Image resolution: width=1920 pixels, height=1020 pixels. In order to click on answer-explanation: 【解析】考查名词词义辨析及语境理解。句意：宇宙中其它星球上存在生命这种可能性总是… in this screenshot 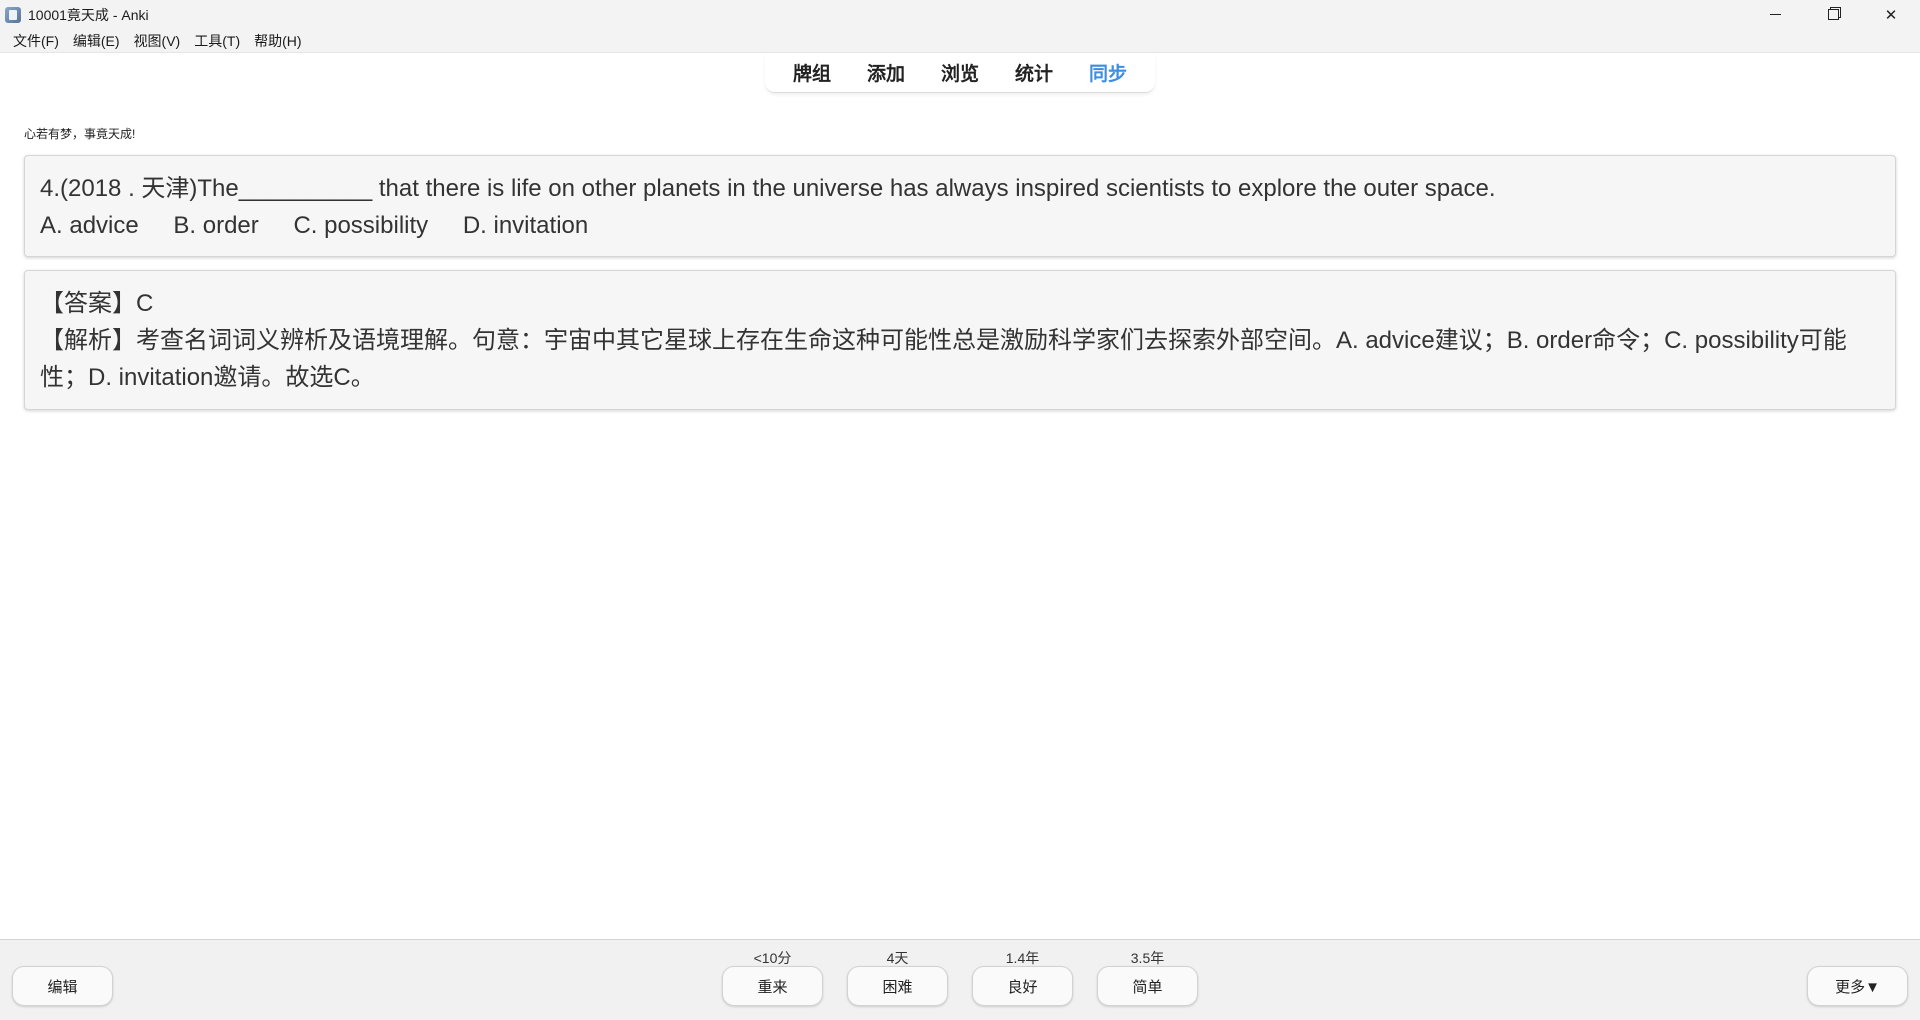, I will do `click(943, 359)`.